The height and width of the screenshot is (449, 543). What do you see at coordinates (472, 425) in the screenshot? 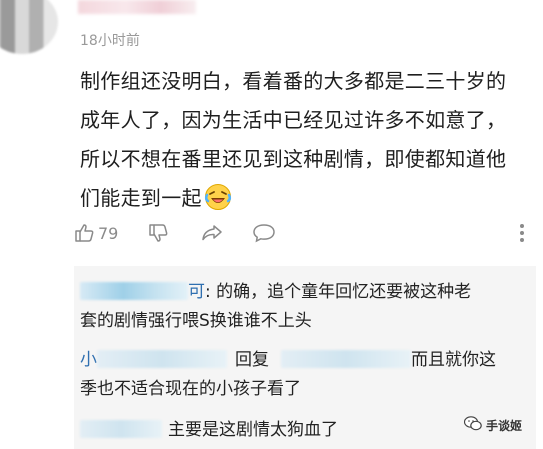
I see `wechat-logo-icon` at bounding box center [472, 425].